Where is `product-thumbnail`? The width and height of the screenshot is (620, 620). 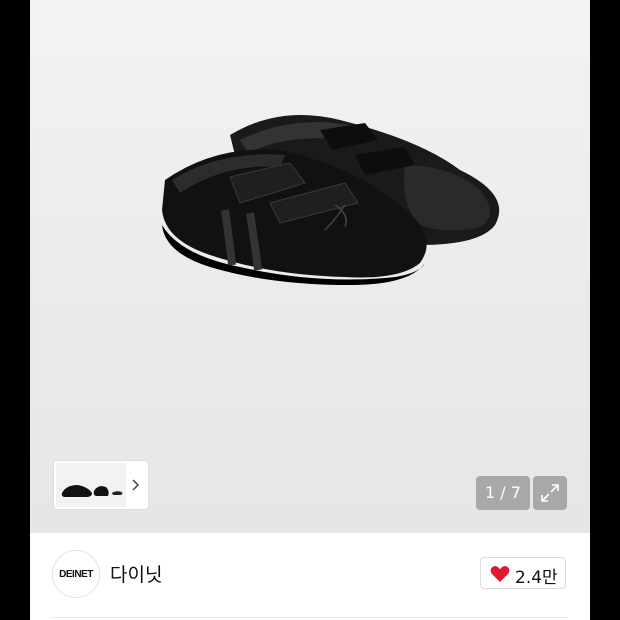 product-thumbnail is located at coordinates (91, 485).